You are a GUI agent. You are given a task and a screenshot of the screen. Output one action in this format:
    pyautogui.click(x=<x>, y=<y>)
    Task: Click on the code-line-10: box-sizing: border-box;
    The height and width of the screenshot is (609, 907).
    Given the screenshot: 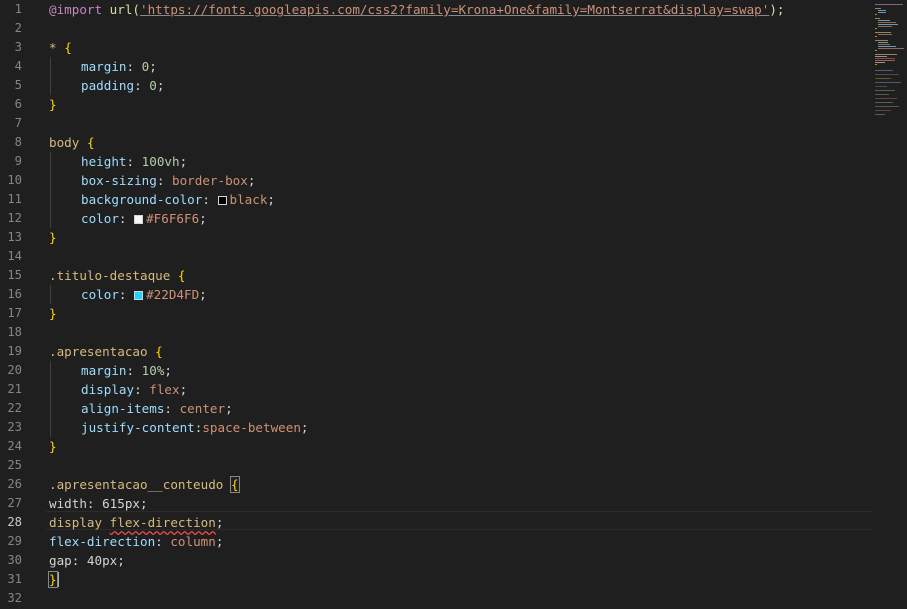 What is the action you would take?
    pyautogui.click(x=168, y=180)
    